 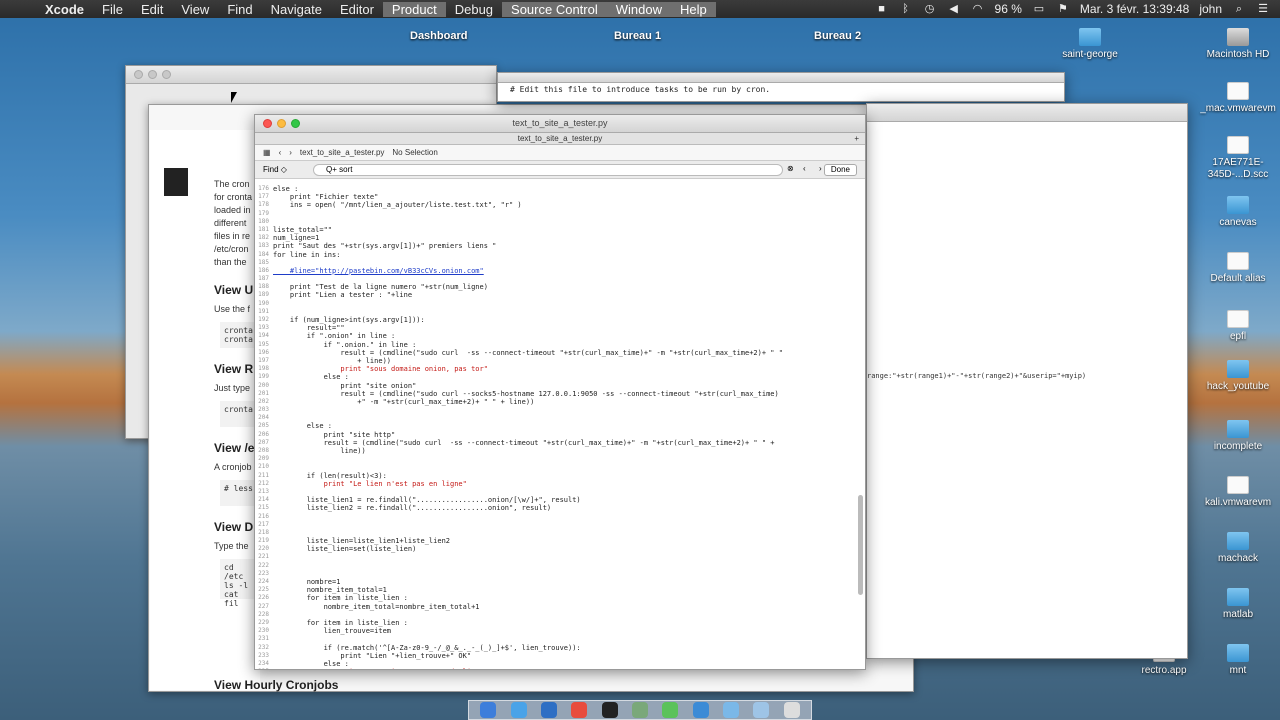 What do you see at coordinates (560, 328) in the screenshot?
I see `code-line: 193 result=""` at bounding box center [560, 328].